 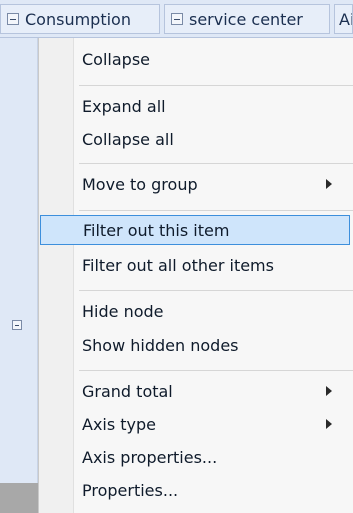 What do you see at coordinates (124, 106) in the screenshot?
I see `menu-item-label: Expand all` at bounding box center [124, 106].